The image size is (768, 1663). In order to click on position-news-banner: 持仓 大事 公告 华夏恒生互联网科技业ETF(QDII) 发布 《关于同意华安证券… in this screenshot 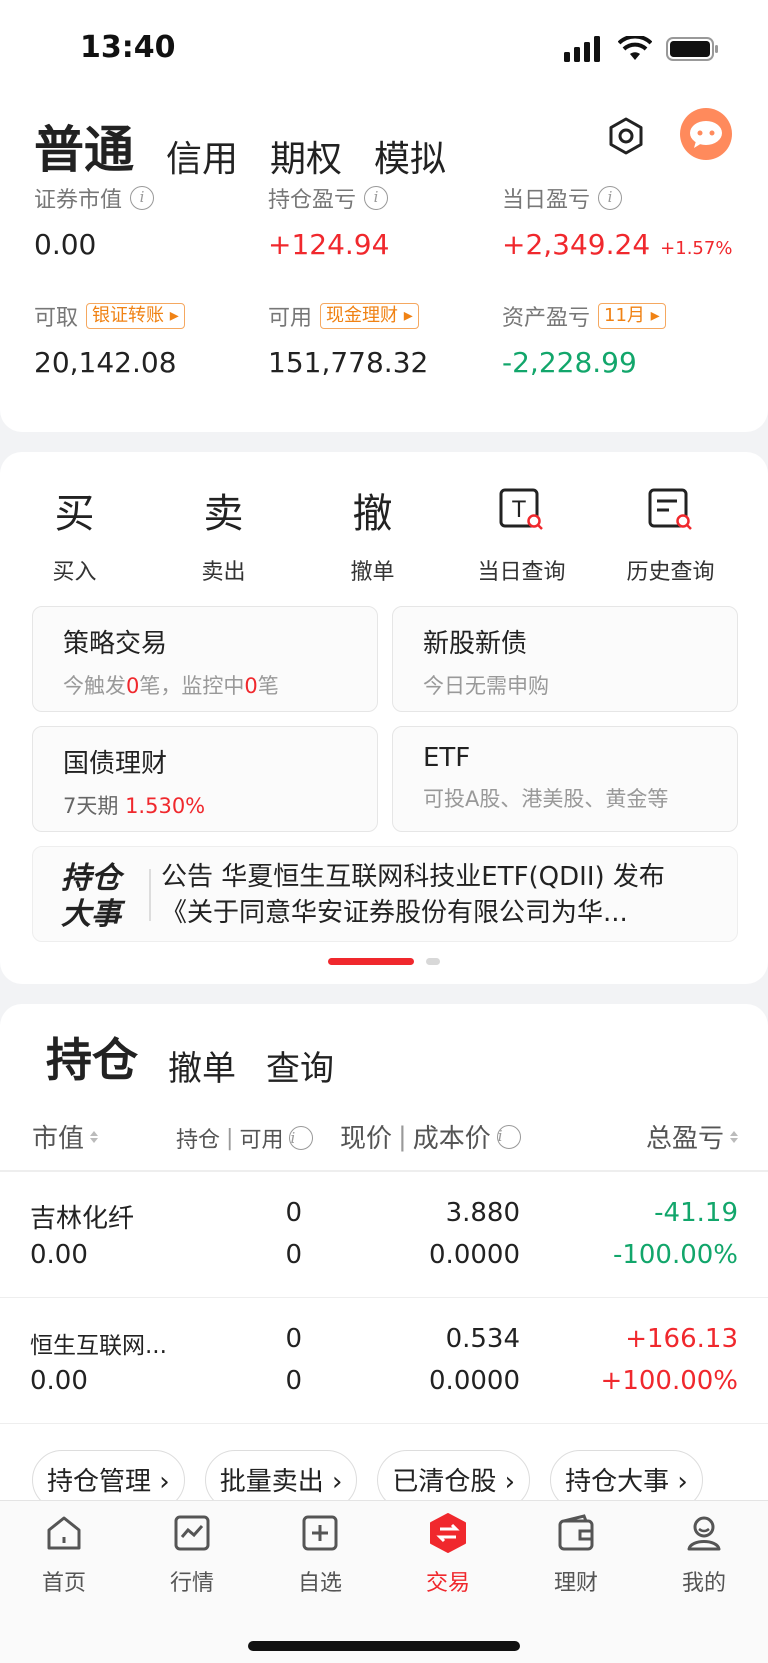, I will do `click(385, 894)`.